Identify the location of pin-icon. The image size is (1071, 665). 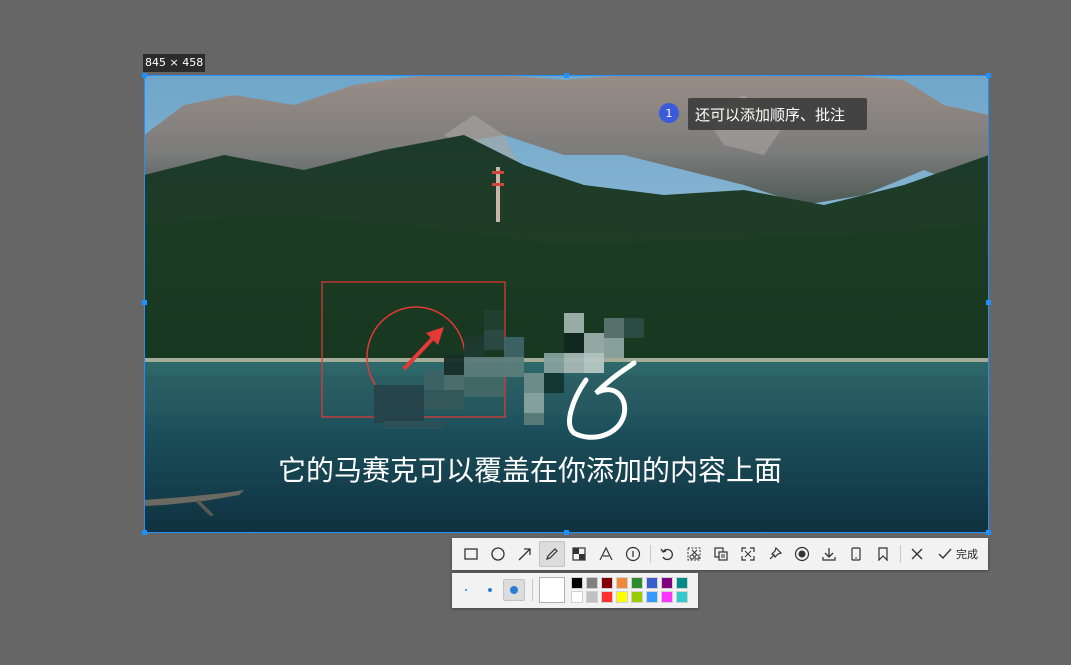
(776, 553).